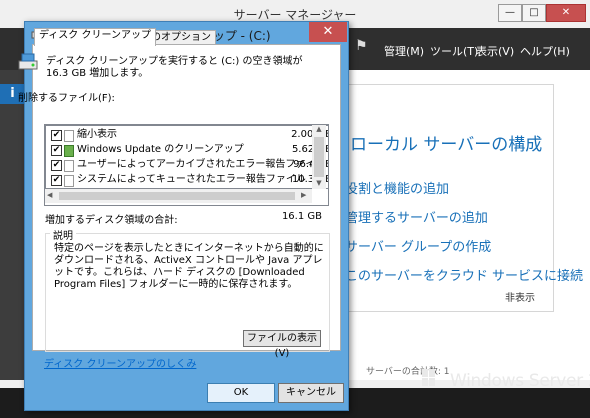 This screenshot has width=590, height=418. Describe the element at coordinates (12, 225) in the screenshot. I see `server-manager-sidebar: i` at that location.